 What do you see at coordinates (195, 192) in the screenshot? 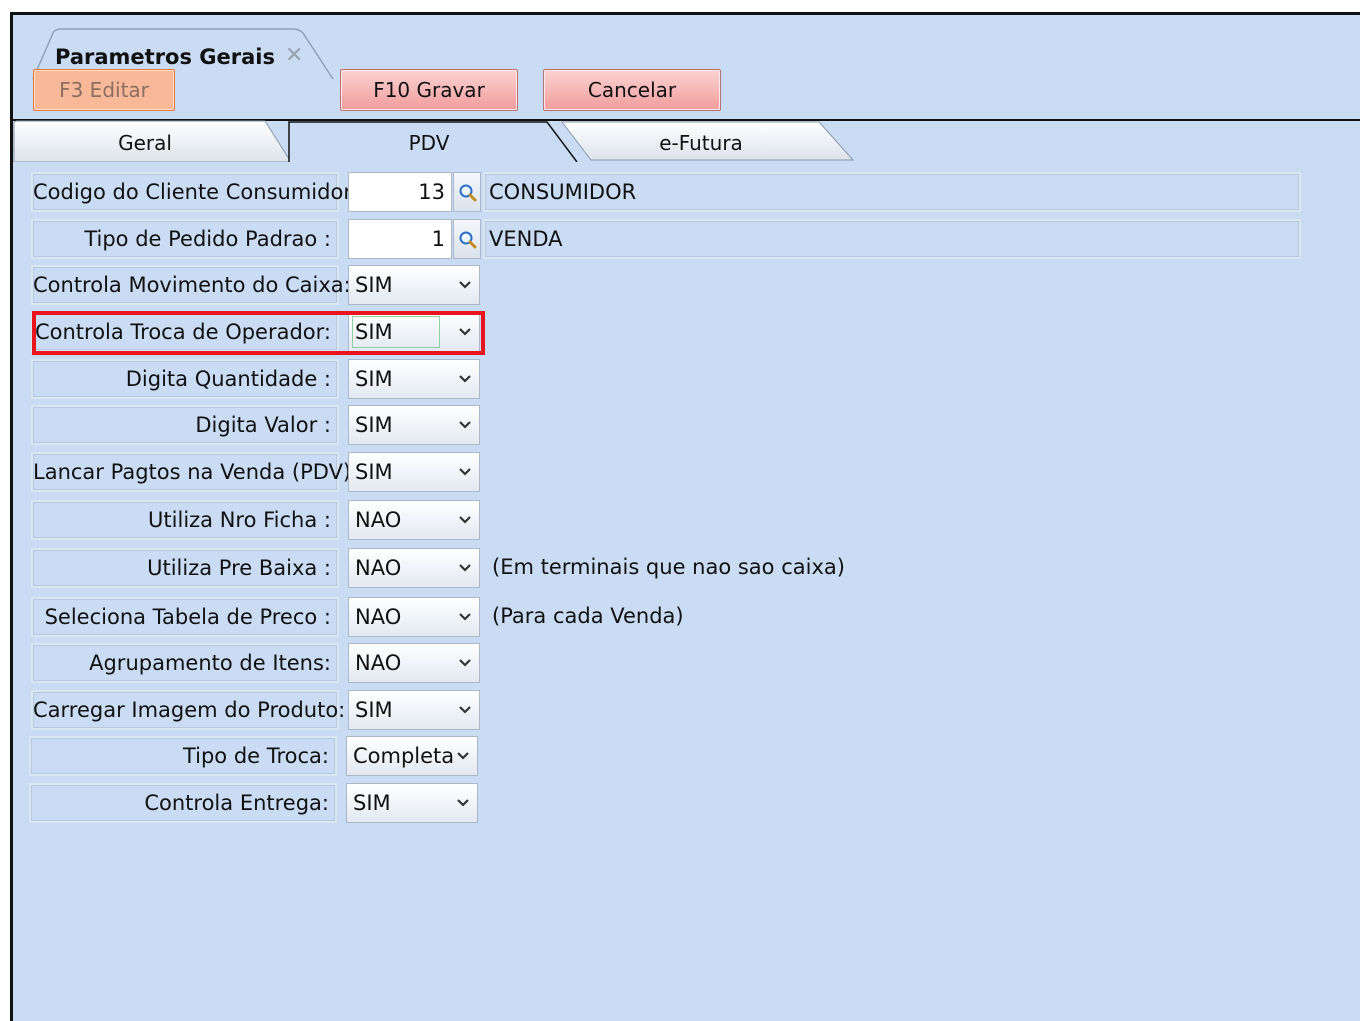
I see `field-label: Codigo do Cliente Consumidor:` at bounding box center [195, 192].